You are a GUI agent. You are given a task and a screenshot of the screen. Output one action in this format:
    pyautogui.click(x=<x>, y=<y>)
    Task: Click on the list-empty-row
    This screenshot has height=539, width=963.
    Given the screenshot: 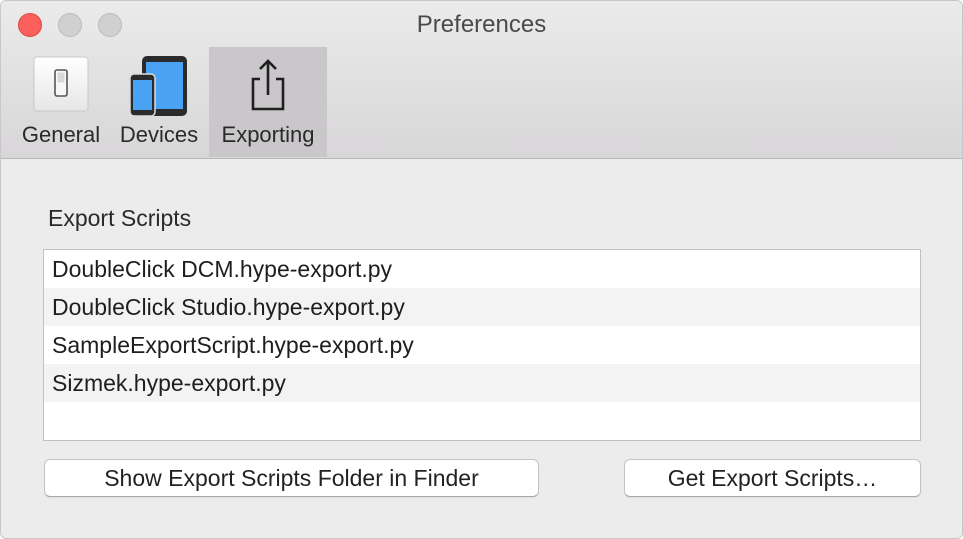 What is the action you would take?
    pyautogui.click(x=482, y=421)
    